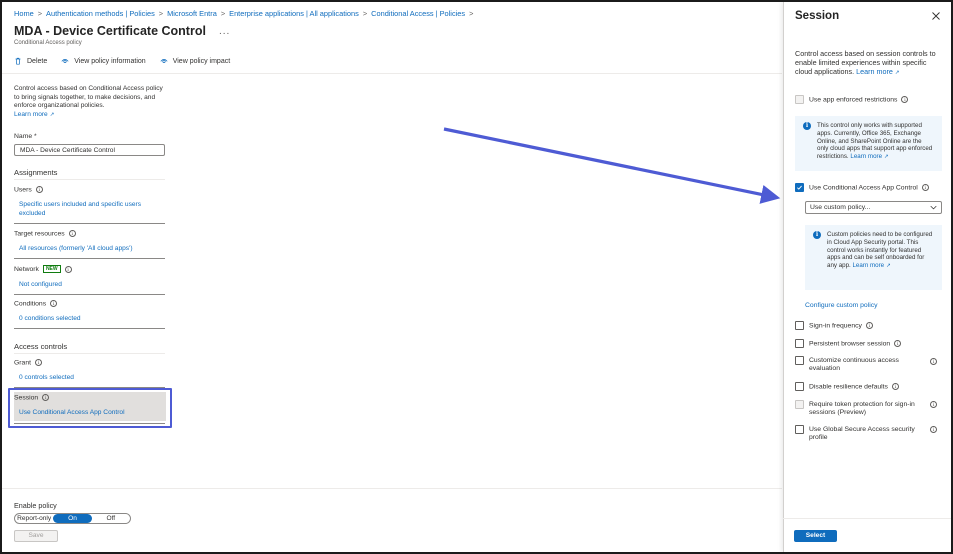 The height and width of the screenshot is (554, 953). What do you see at coordinates (874, 72) in the screenshot?
I see `panel-learn-more-label: Learn more` at bounding box center [874, 72].